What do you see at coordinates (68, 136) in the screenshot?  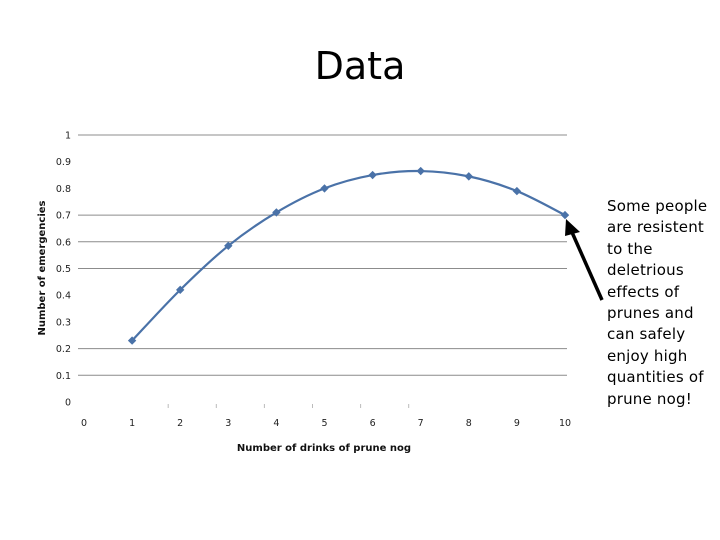 I see `y-tick-label: 1` at bounding box center [68, 136].